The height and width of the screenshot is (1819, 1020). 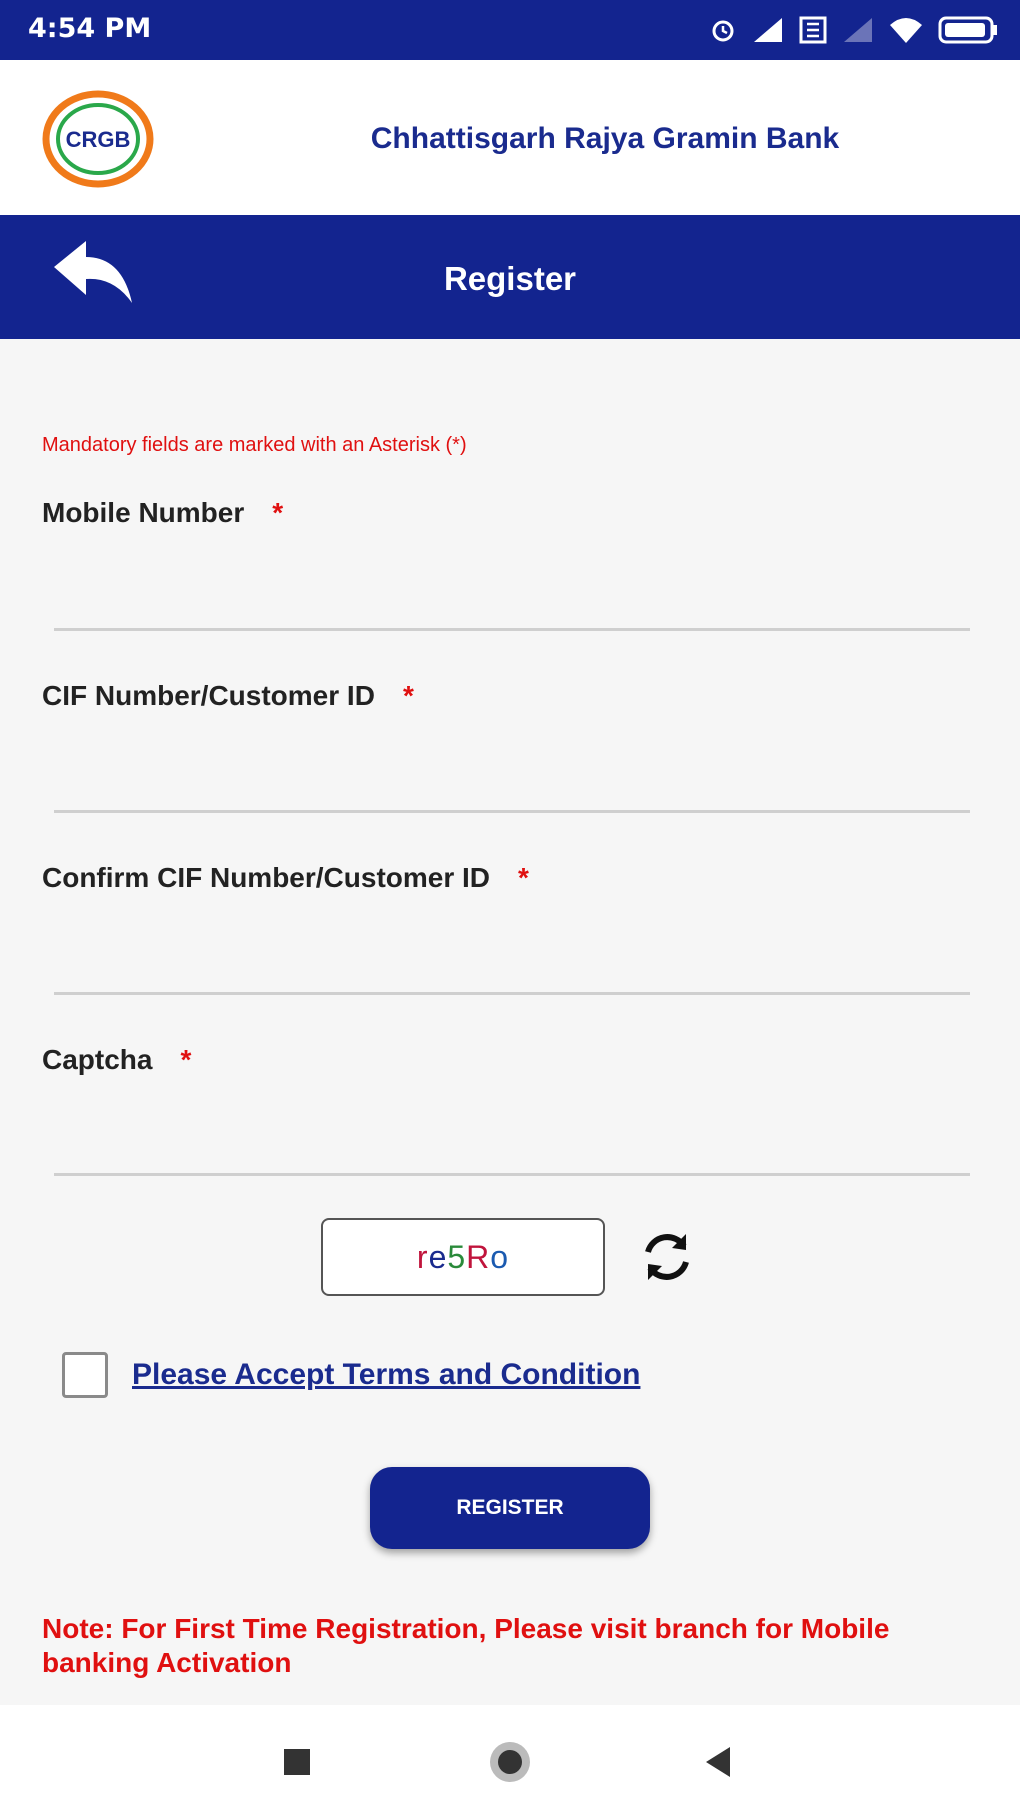 I want to click on confirm-cif-label: Confirm CIF Number/Customer ID *, so click(x=285, y=878).